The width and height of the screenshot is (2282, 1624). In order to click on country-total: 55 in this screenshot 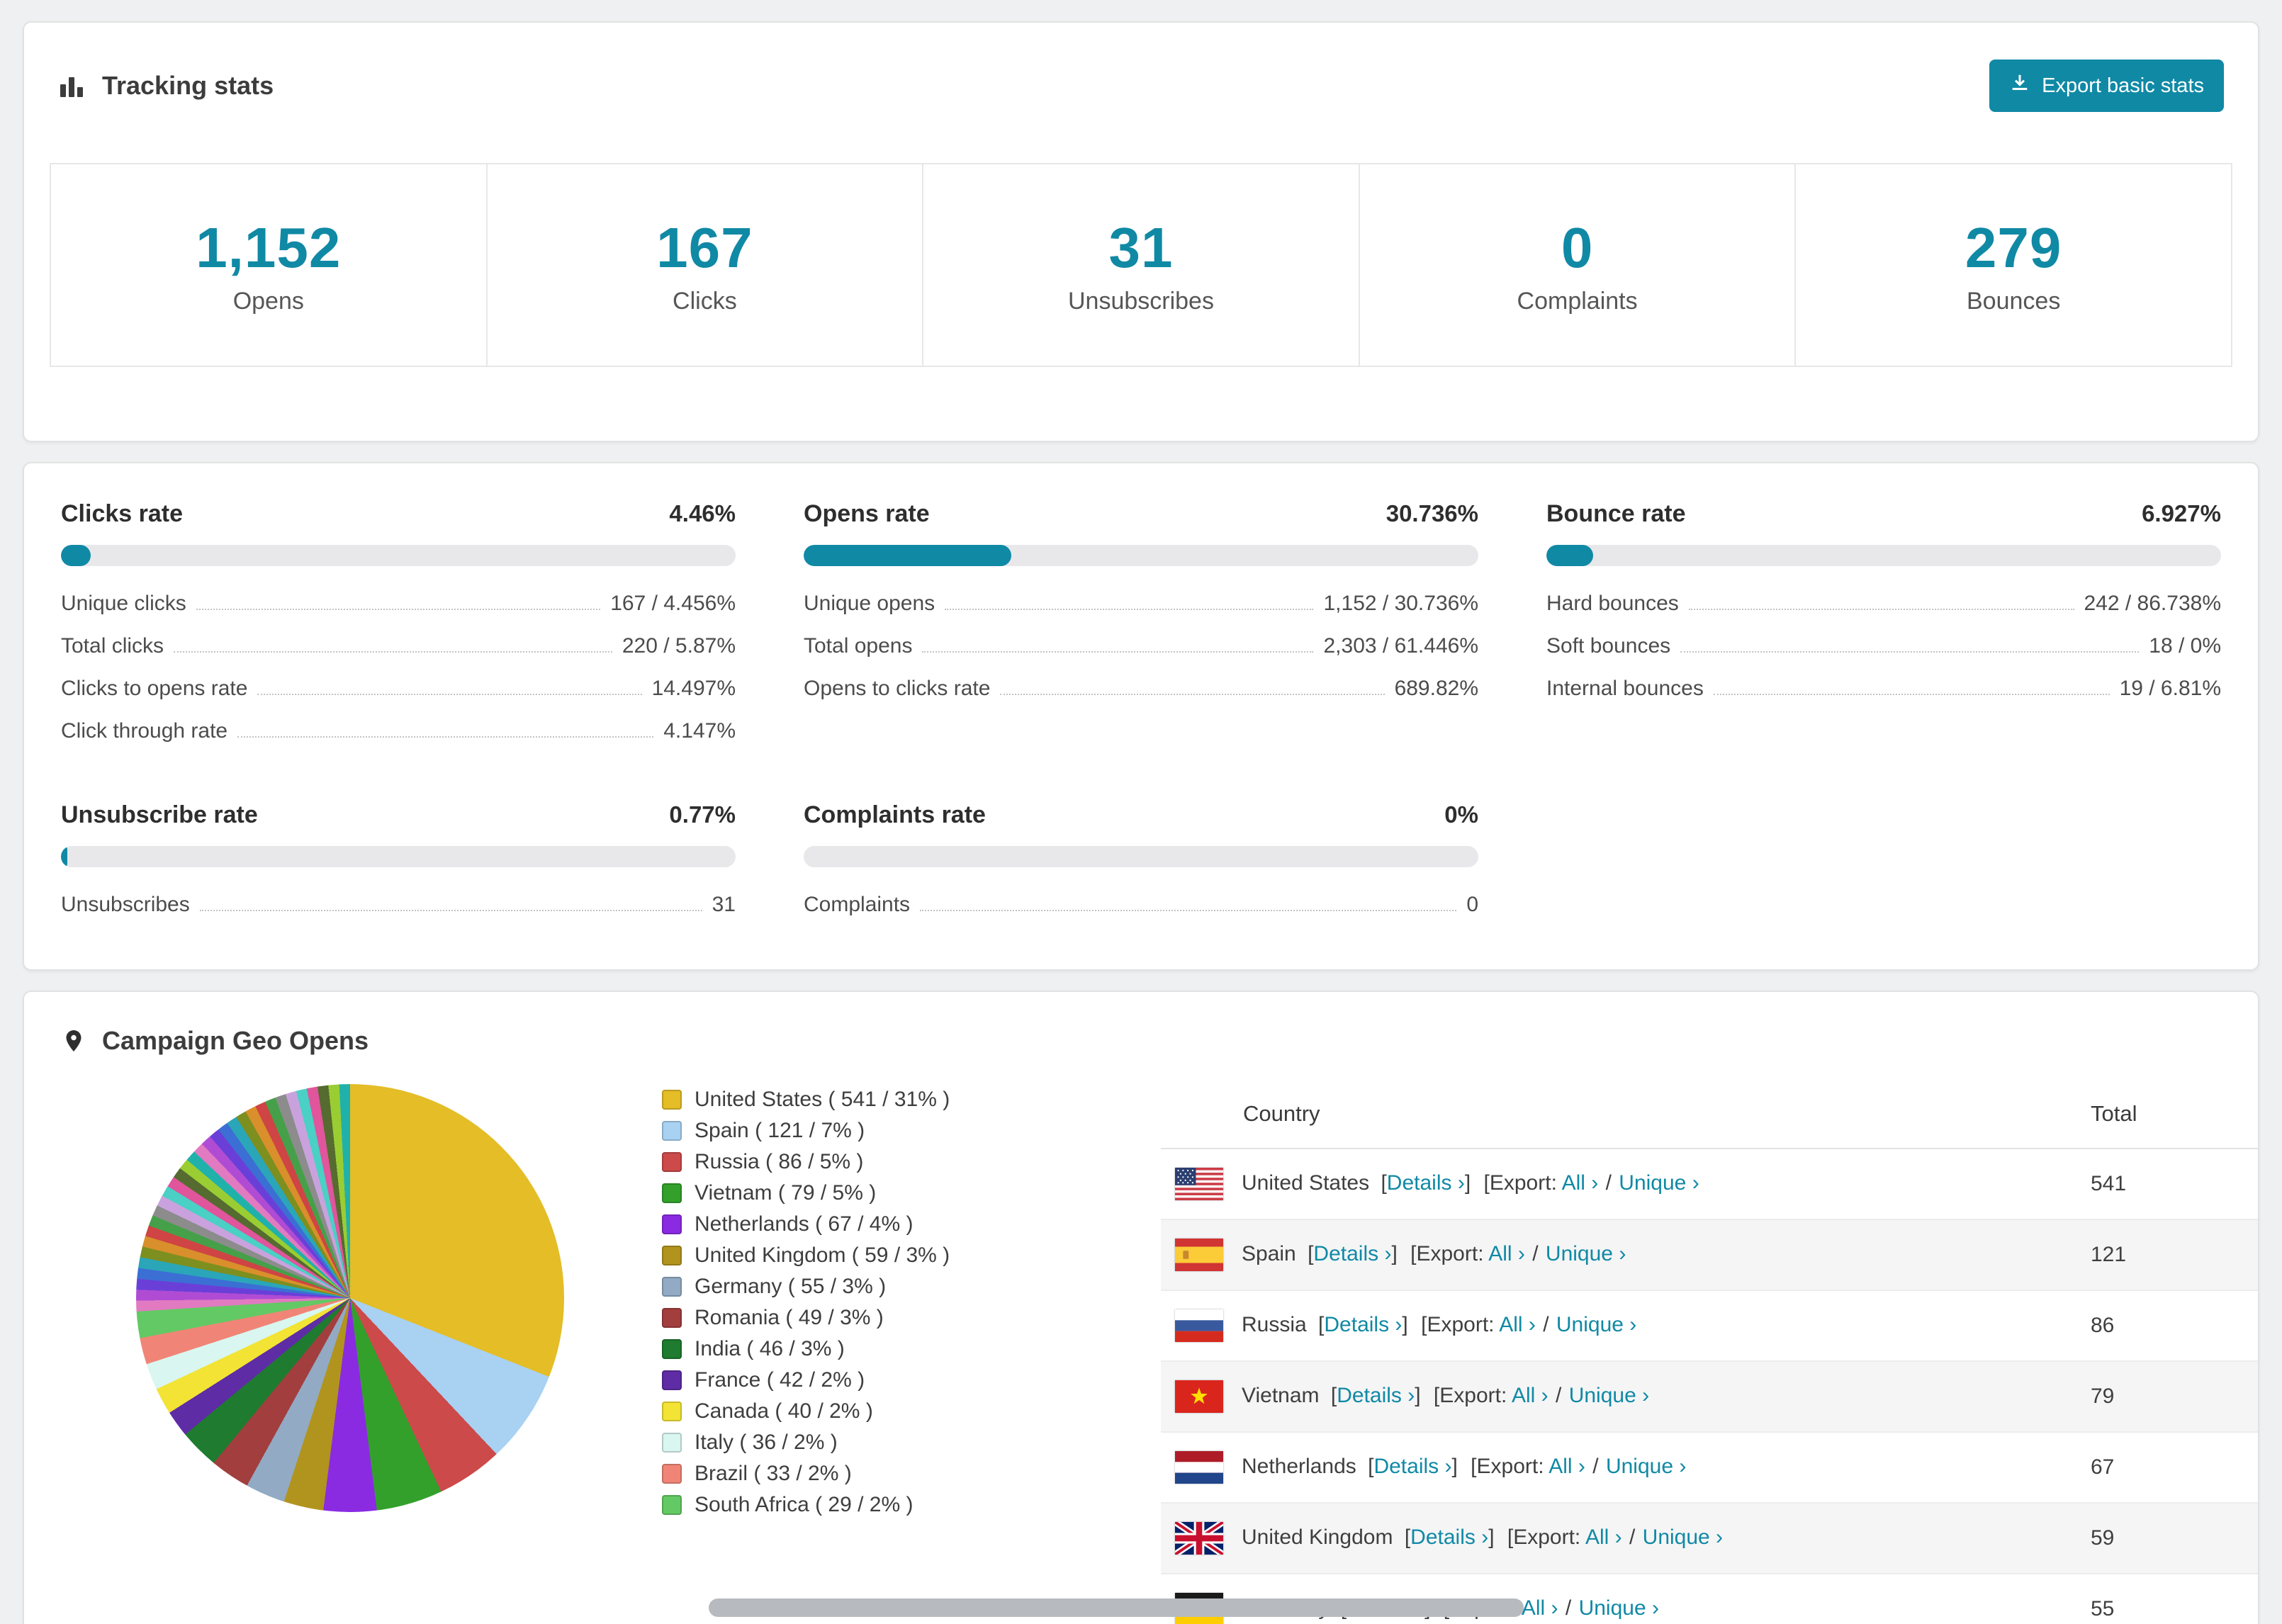, I will do `click(2174, 1599)`.